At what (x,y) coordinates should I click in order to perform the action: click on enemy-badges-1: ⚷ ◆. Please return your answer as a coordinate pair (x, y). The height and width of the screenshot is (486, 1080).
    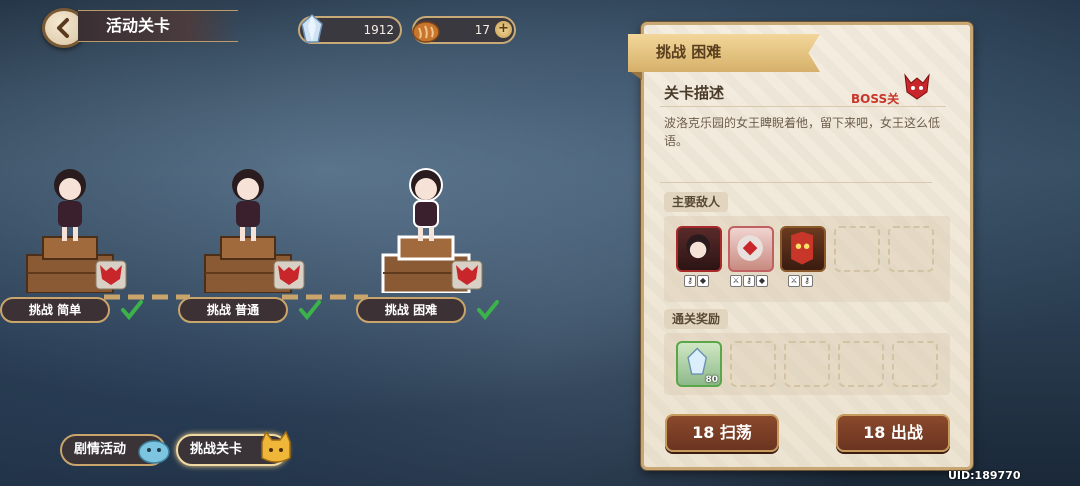
    Looking at the image, I should click on (696, 281).